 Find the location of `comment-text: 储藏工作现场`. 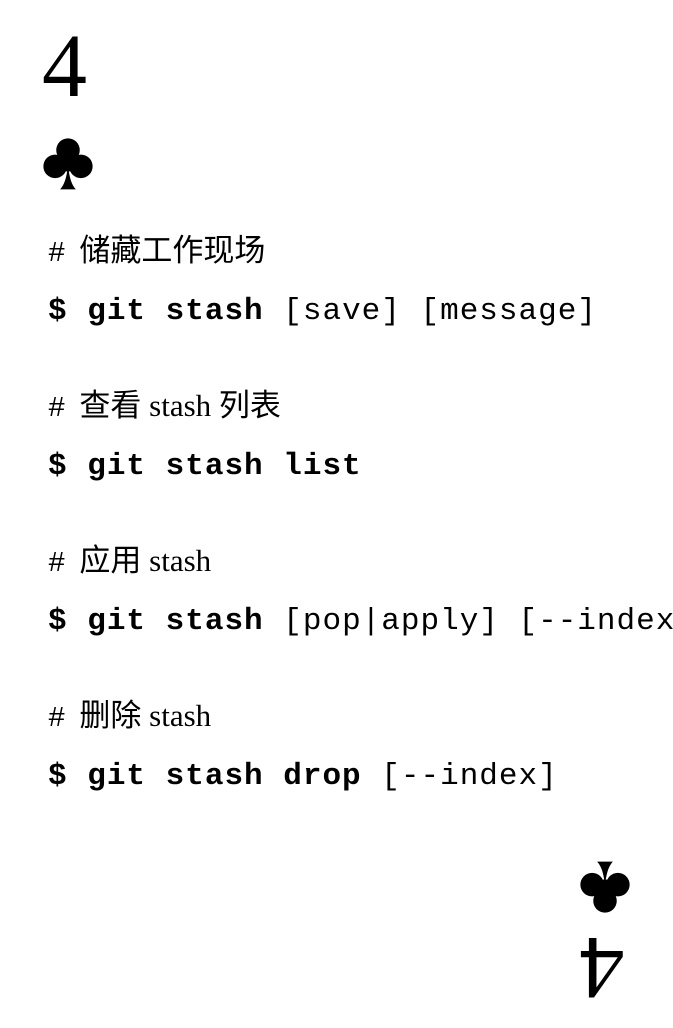

comment-text: 储藏工作现场 is located at coordinates (172, 250).